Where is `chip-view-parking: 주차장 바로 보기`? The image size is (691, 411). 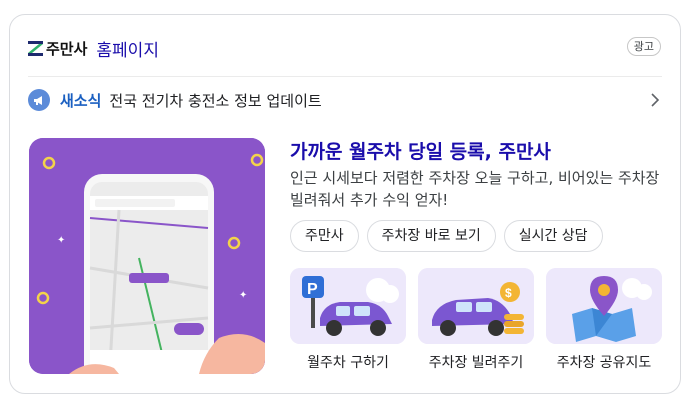 chip-view-parking: 주차장 바로 보기 is located at coordinates (431, 236).